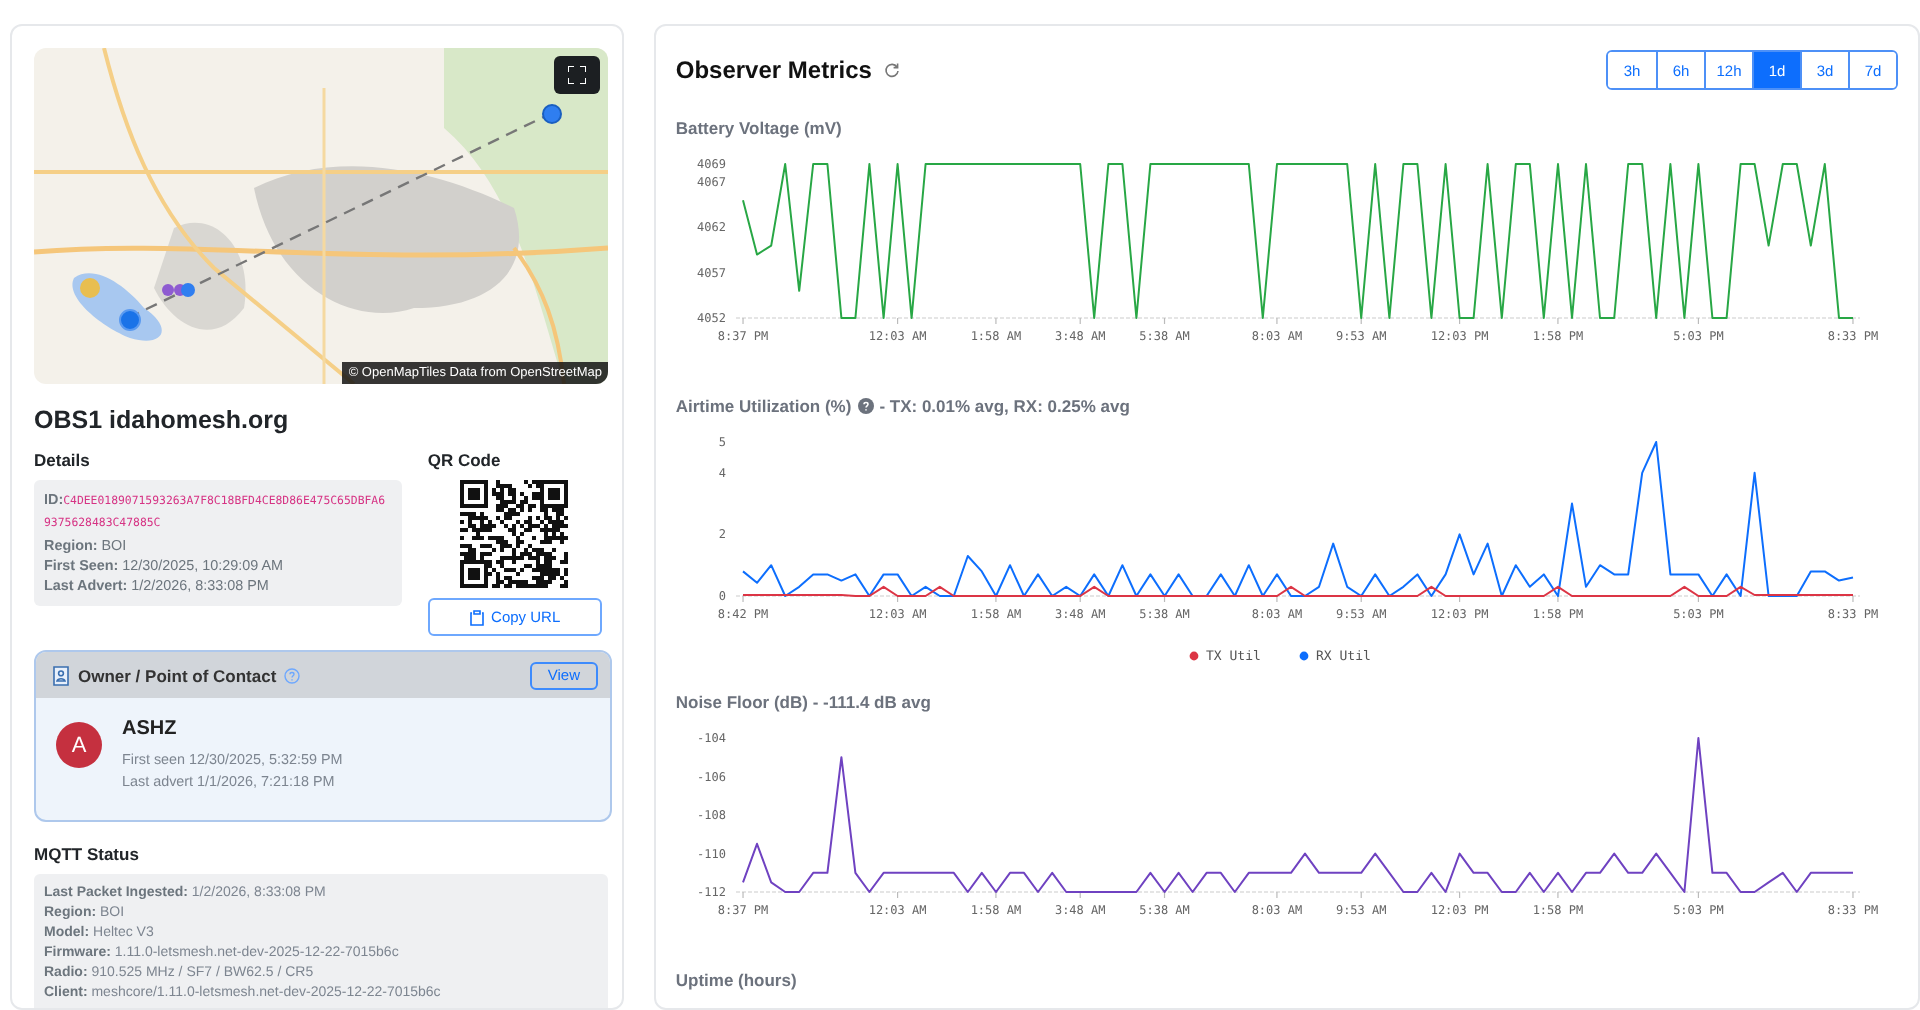  Describe the element at coordinates (150, 729) in the screenshot. I see `owner-name: ASHZ` at that location.